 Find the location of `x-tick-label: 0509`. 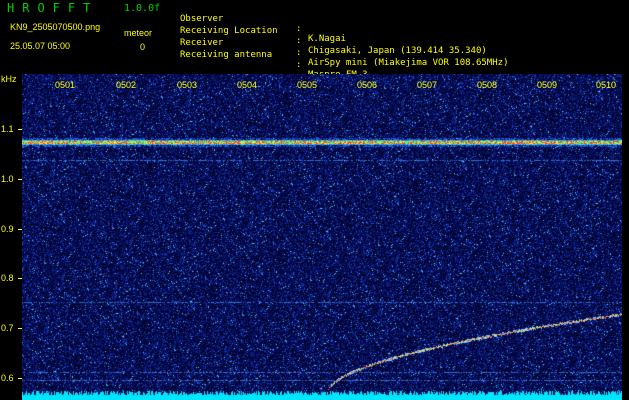

x-tick-label: 0509 is located at coordinates (547, 85).